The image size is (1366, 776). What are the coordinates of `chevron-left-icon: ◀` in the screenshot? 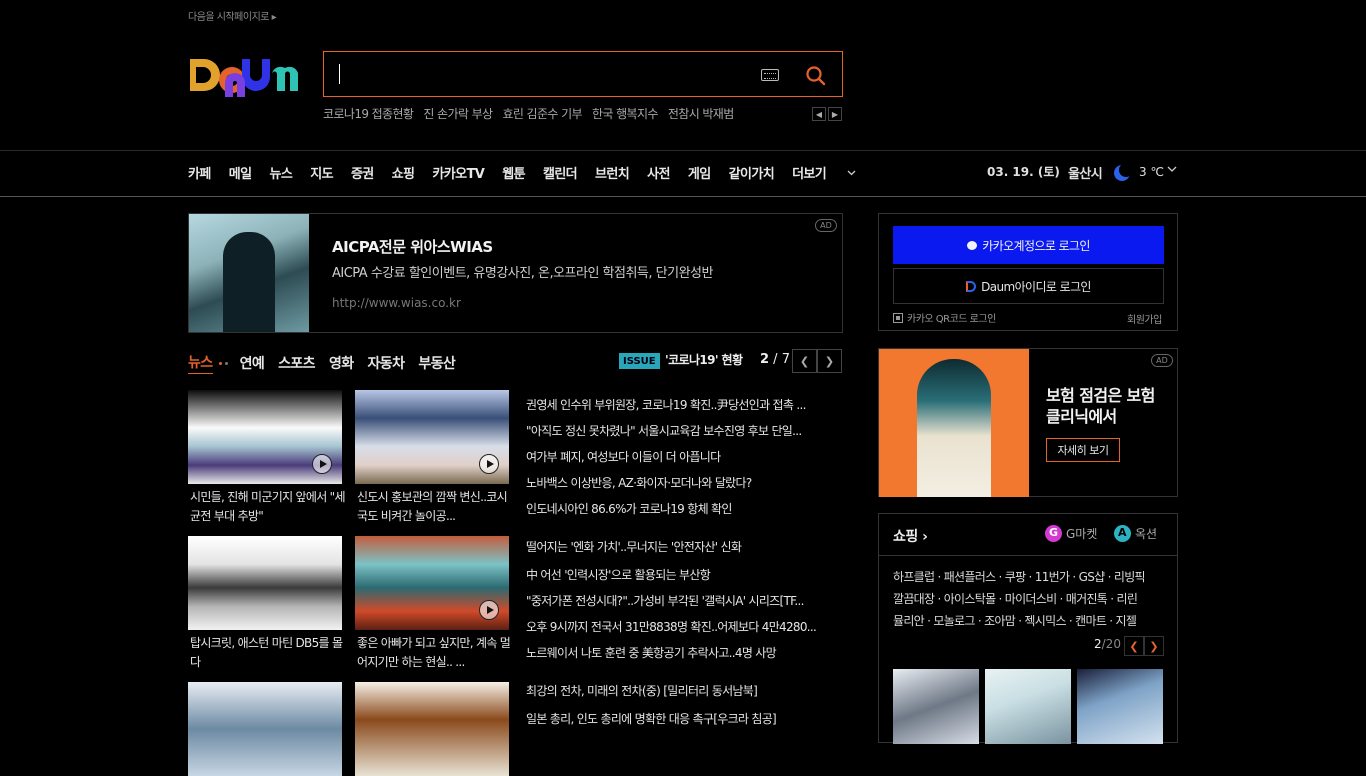 It's located at (819, 114).